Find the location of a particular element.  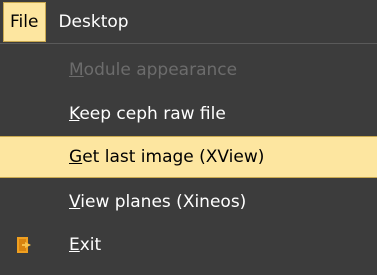

menu-item-label: Get last image (XView) is located at coordinates (167, 157).